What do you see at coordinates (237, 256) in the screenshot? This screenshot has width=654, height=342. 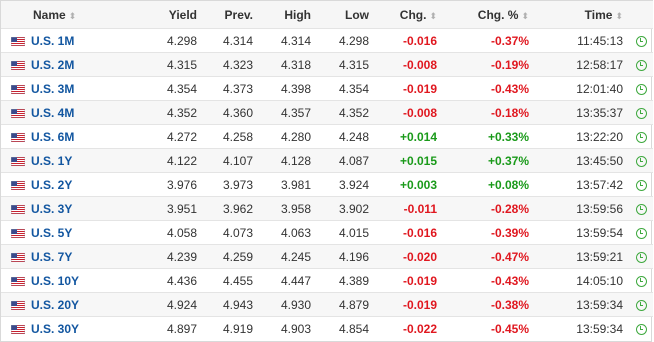 I see `prev-cell: 4.259` at bounding box center [237, 256].